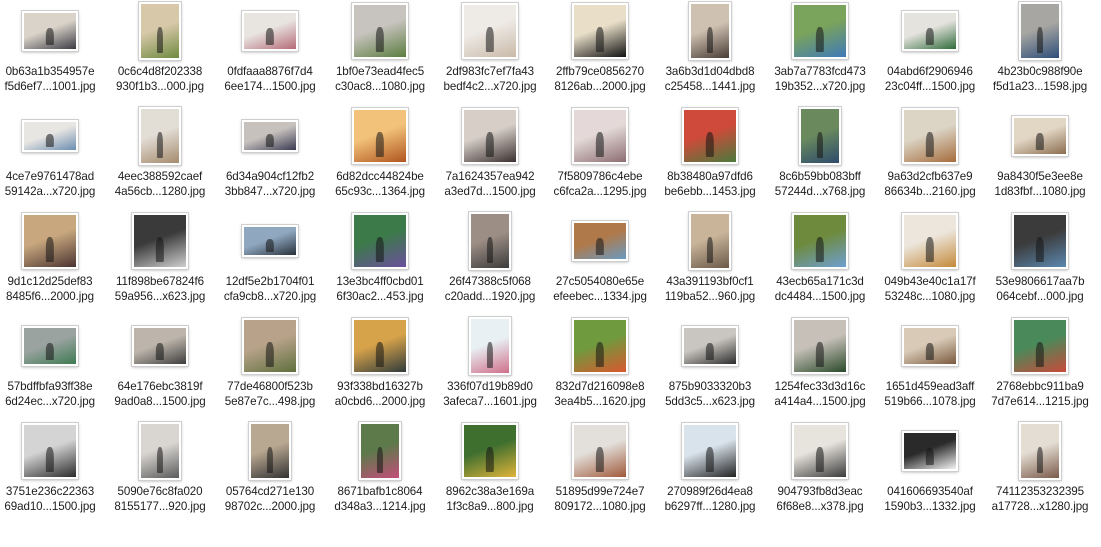 This screenshot has width=1101, height=547. What do you see at coordinates (160, 499) in the screenshot?
I see `file-name: 5090e76c8fa020 8155177...920.jpg` at bounding box center [160, 499].